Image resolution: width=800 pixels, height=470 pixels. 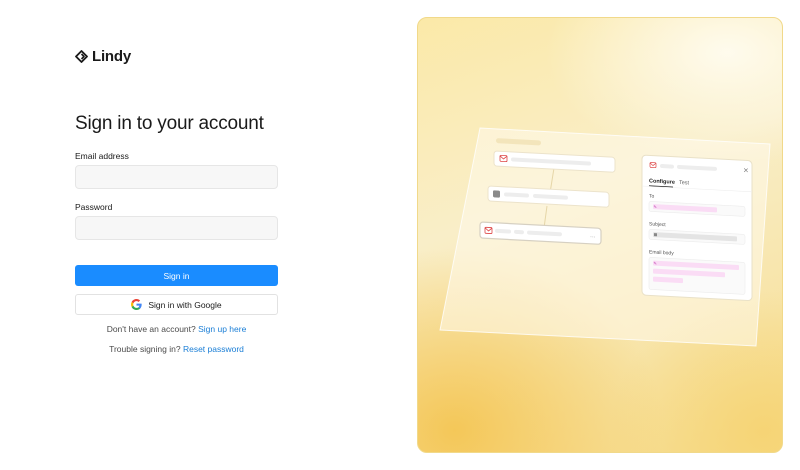 I want to click on panel-title-bar, so click(x=667, y=166).